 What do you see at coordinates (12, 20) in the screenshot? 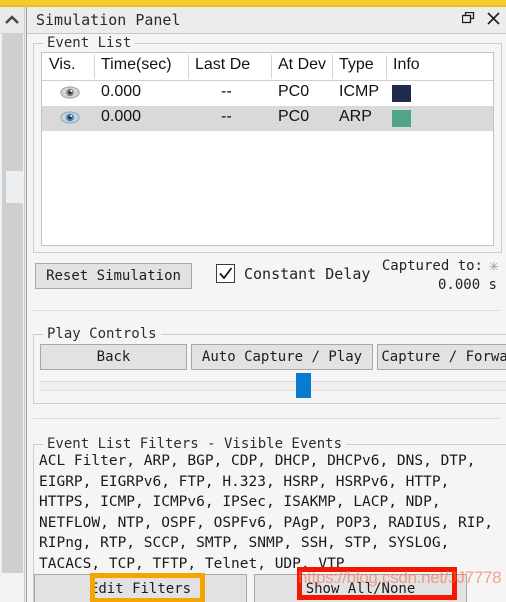
I see `scroll-up-arrow-icon` at bounding box center [12, 20].